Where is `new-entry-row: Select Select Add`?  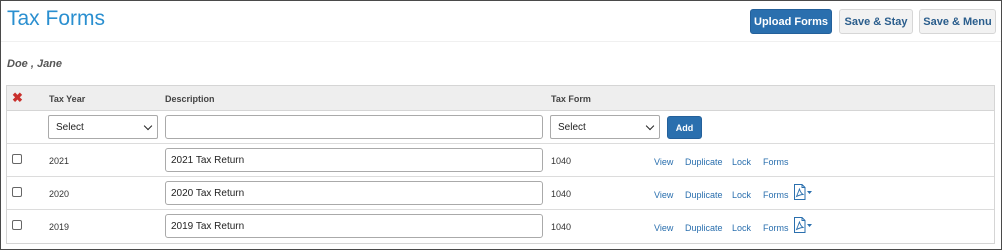
new-entry-row: Select Select Add is located at coordinates (500, 127).